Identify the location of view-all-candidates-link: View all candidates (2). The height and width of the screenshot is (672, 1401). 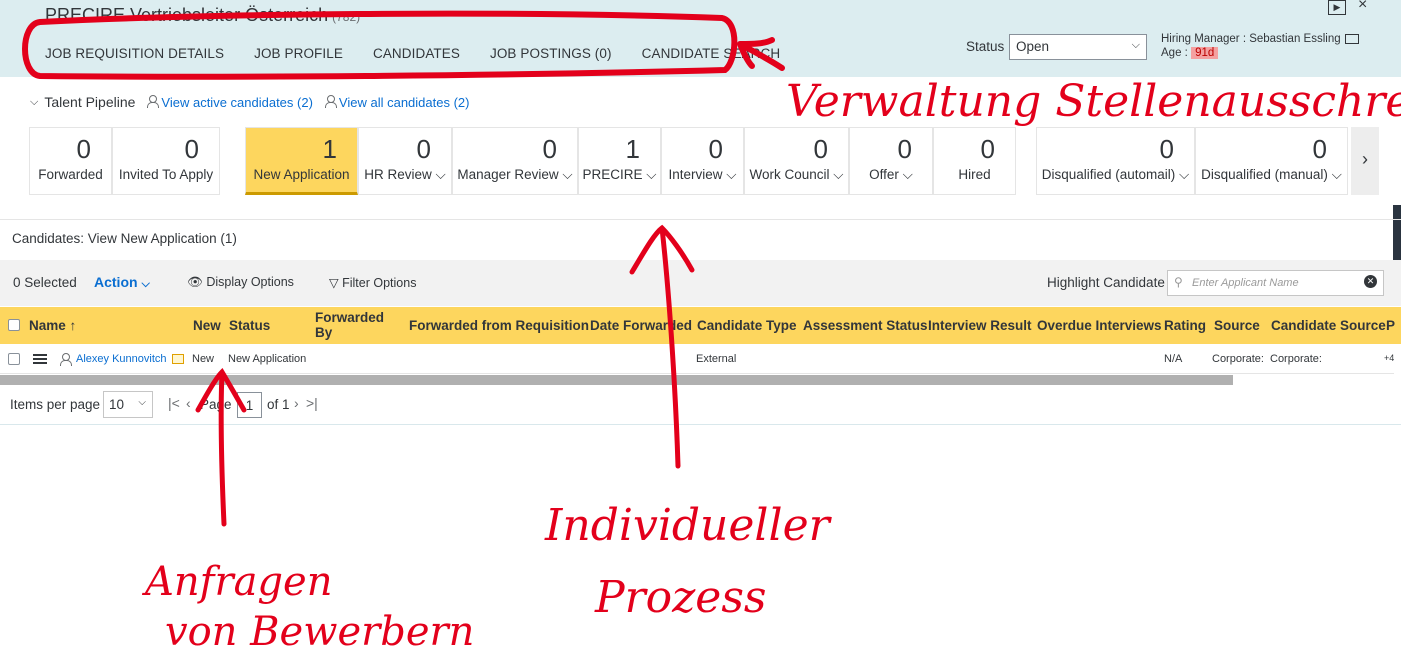
(397, 102).